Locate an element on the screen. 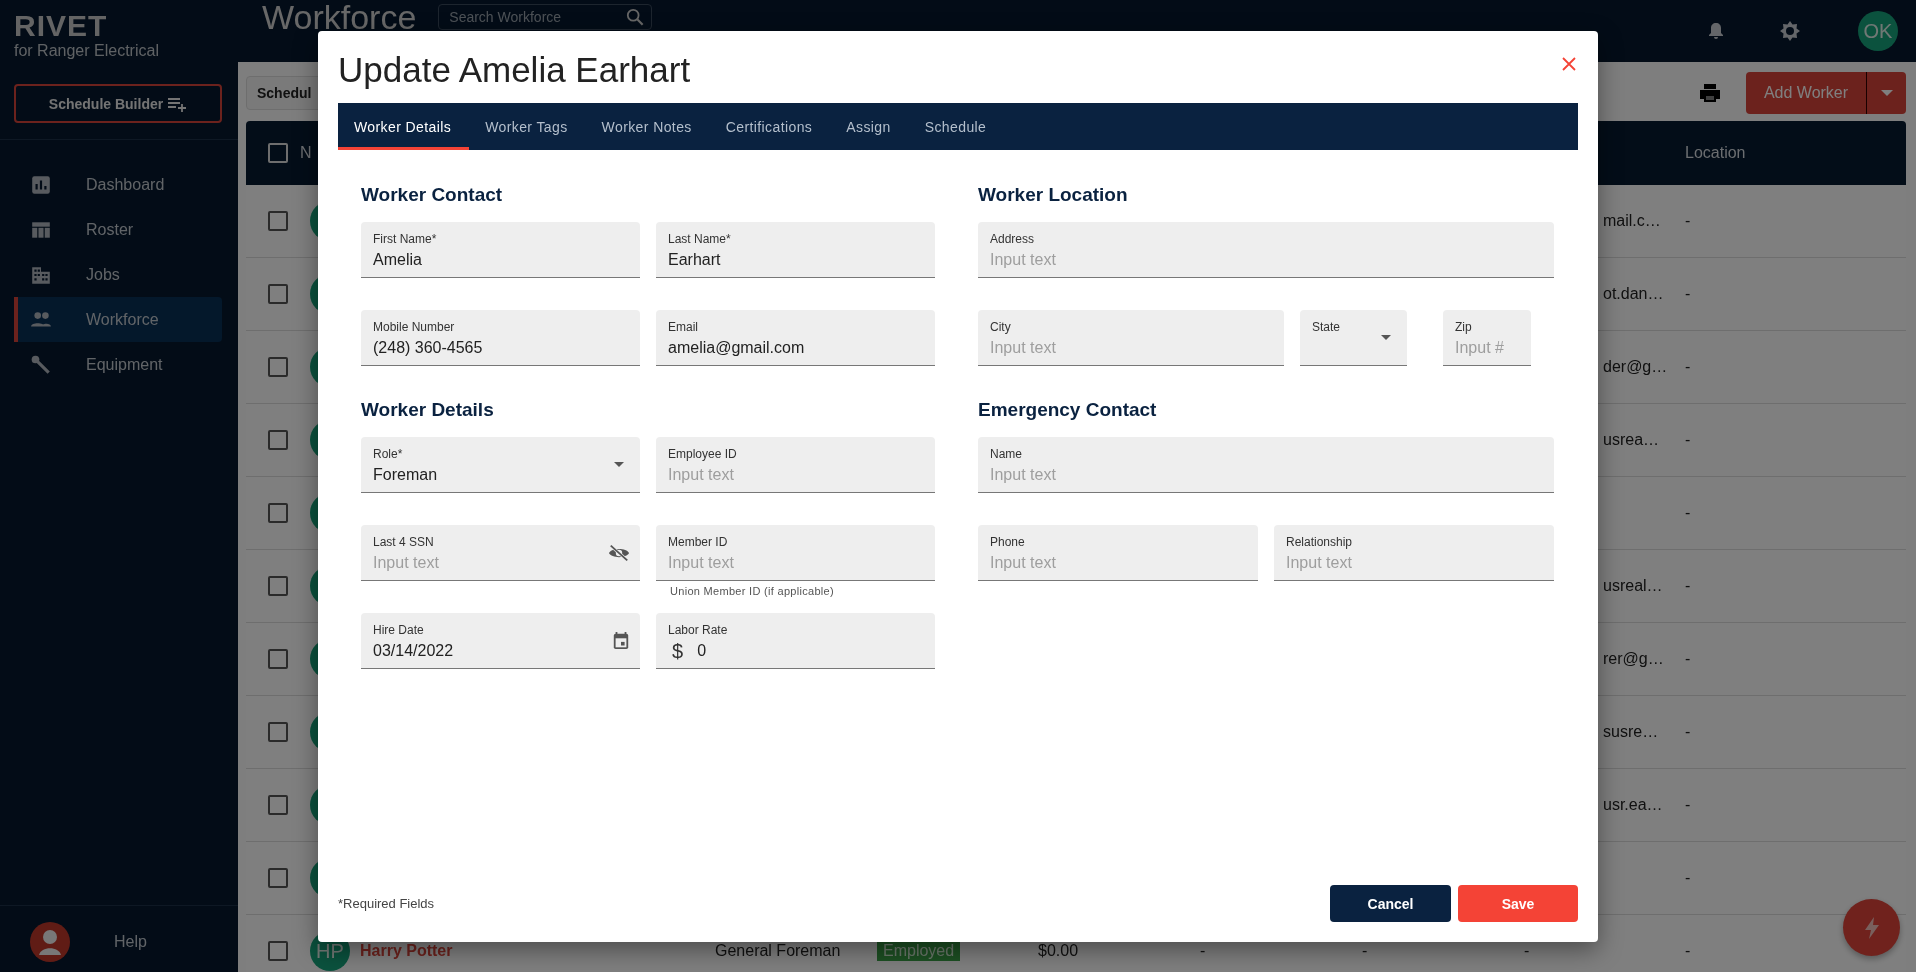 Image resolution: width=1916 pixels, height=972 pixels. input-field: Role* Foreman is located at coordinates (500, 465).